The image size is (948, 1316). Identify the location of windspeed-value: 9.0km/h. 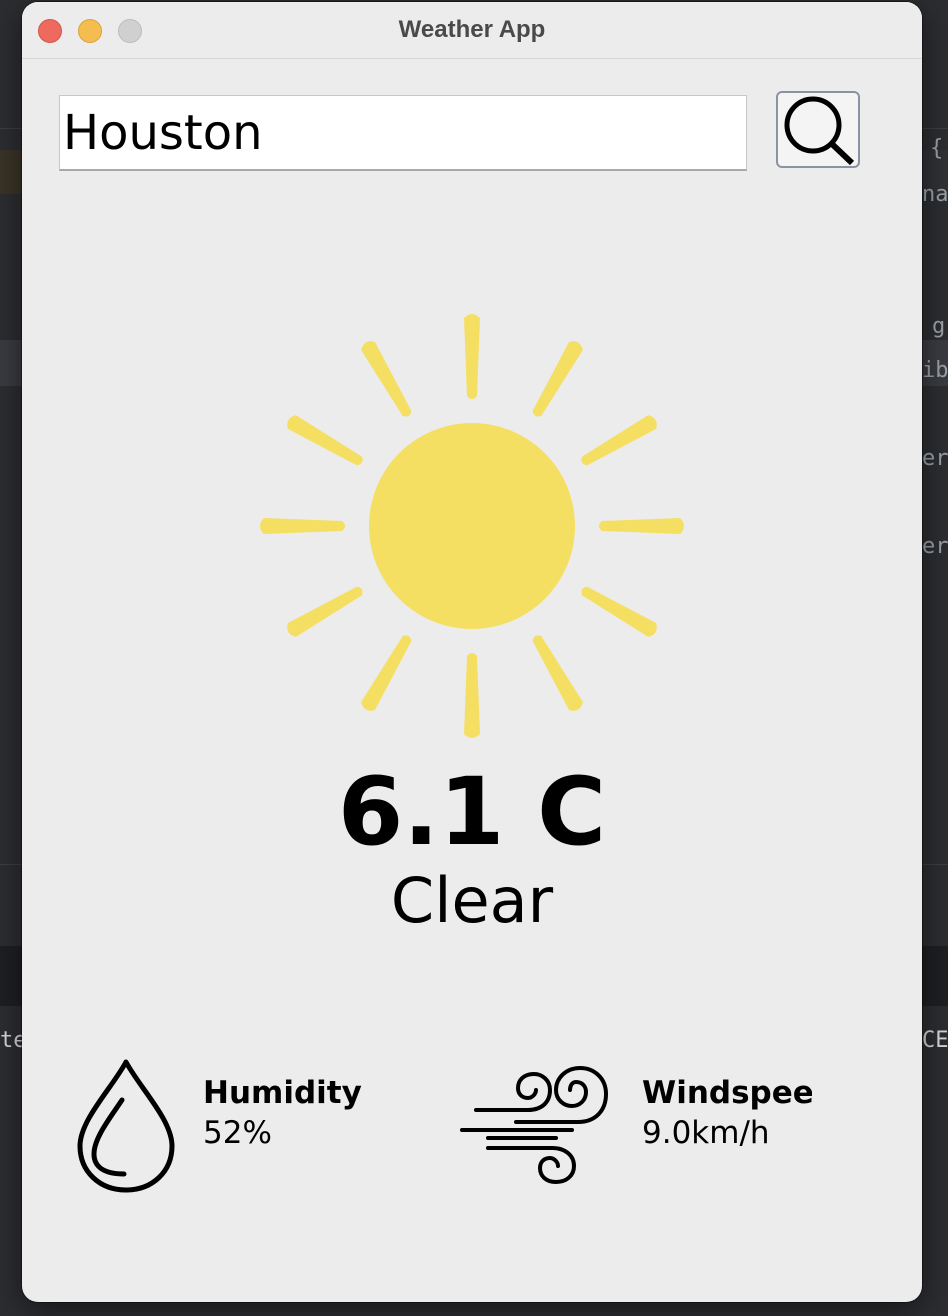
(706, 1133).